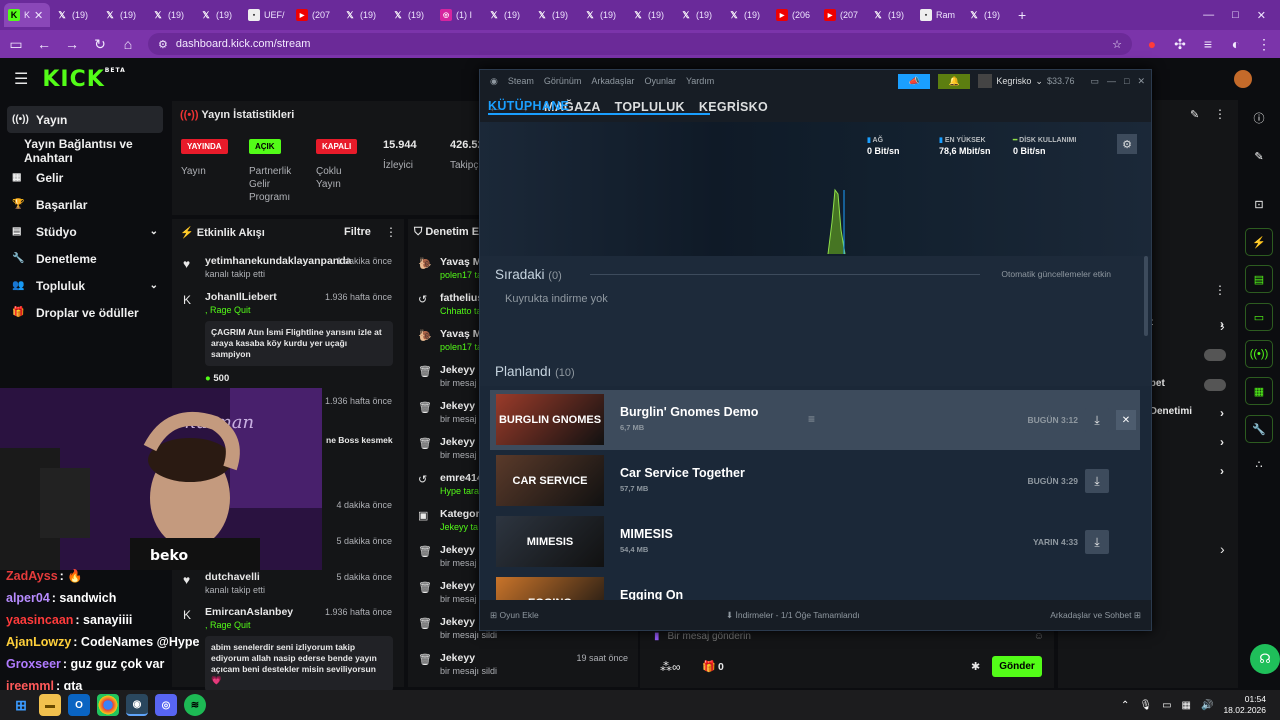 The image size is (1280, 720). What do you see at coordinates (1243, 79) in the screenshot?
I see `user-avatar` at bounding box center [1243, 79].